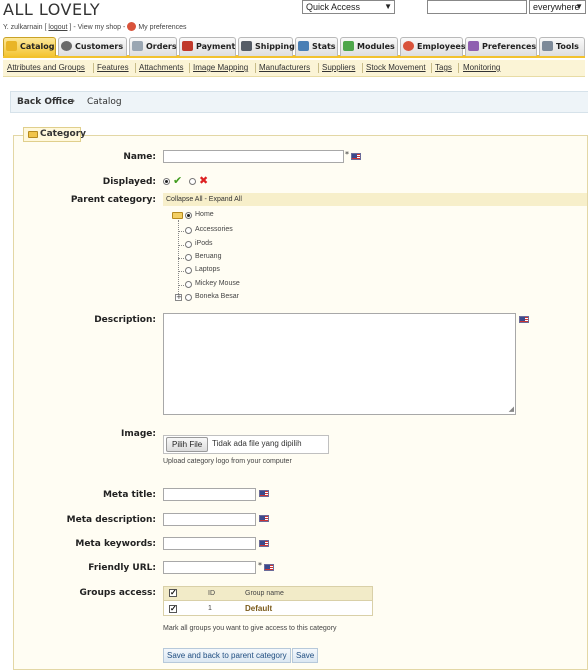 The image size is (588, 670). What do you see at coordinates (173, 593) in the screenshot?
I see `select-all-checkbox: ✓` at bounding box center [173, 593].